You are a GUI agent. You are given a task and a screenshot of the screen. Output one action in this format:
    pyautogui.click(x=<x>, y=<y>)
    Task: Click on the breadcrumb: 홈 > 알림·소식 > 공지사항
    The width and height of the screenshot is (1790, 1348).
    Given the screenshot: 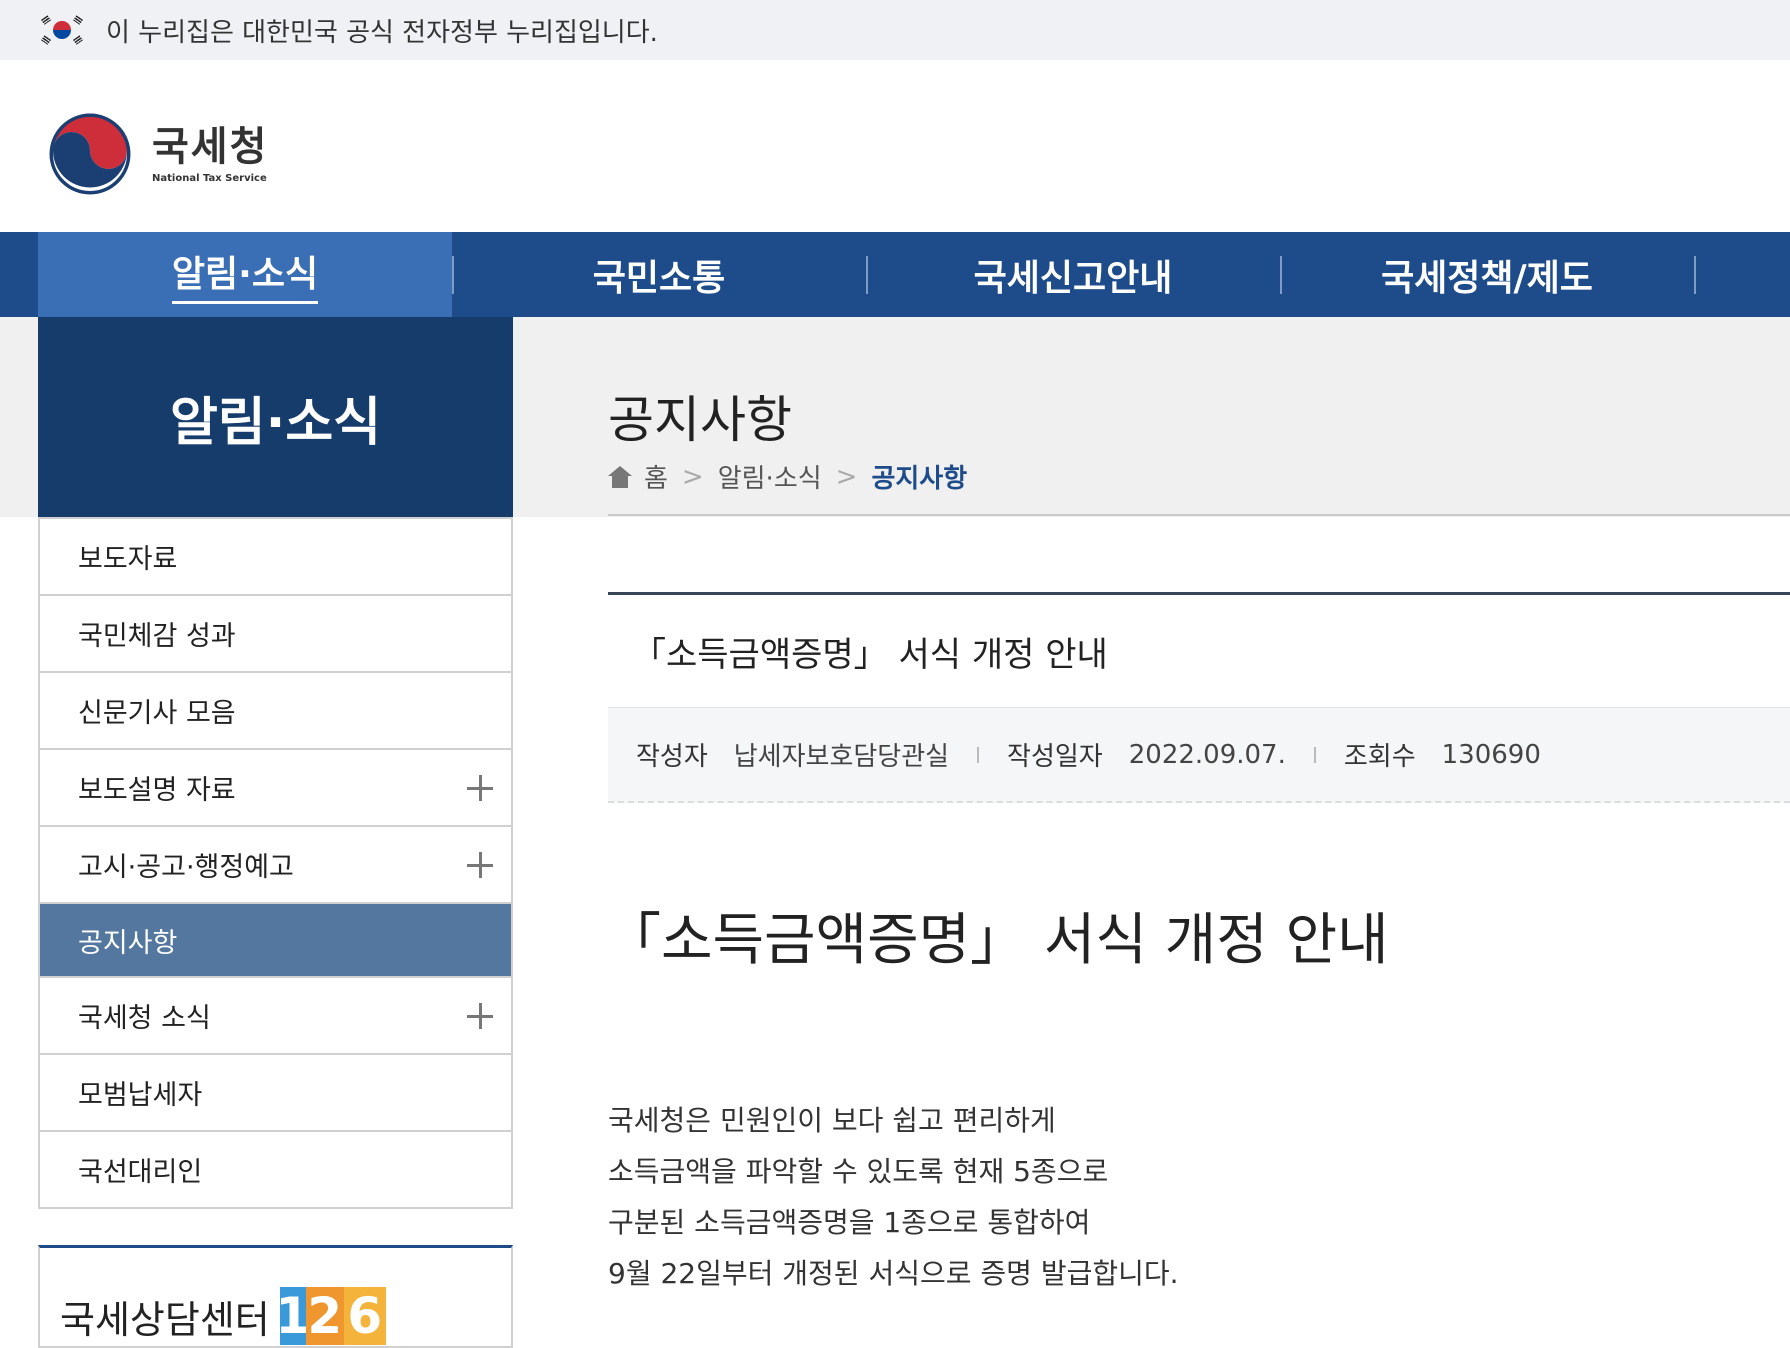 What is the action you would take?
    pyautogui.click(x=787, y=476)
    